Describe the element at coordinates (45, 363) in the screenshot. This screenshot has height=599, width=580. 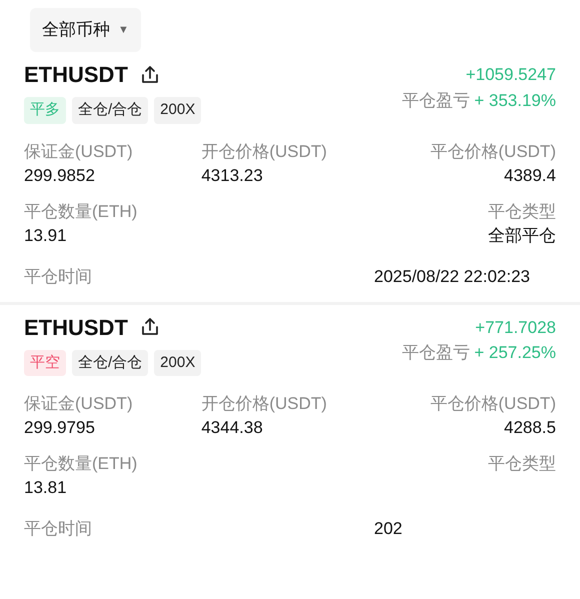
I see `position-tag: 平空` at that location.